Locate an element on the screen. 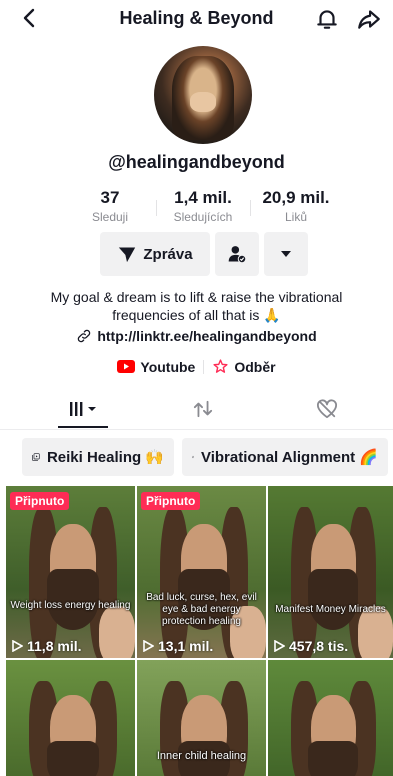  subscription-link-label: Odběr is located at coordinates (255, 366).